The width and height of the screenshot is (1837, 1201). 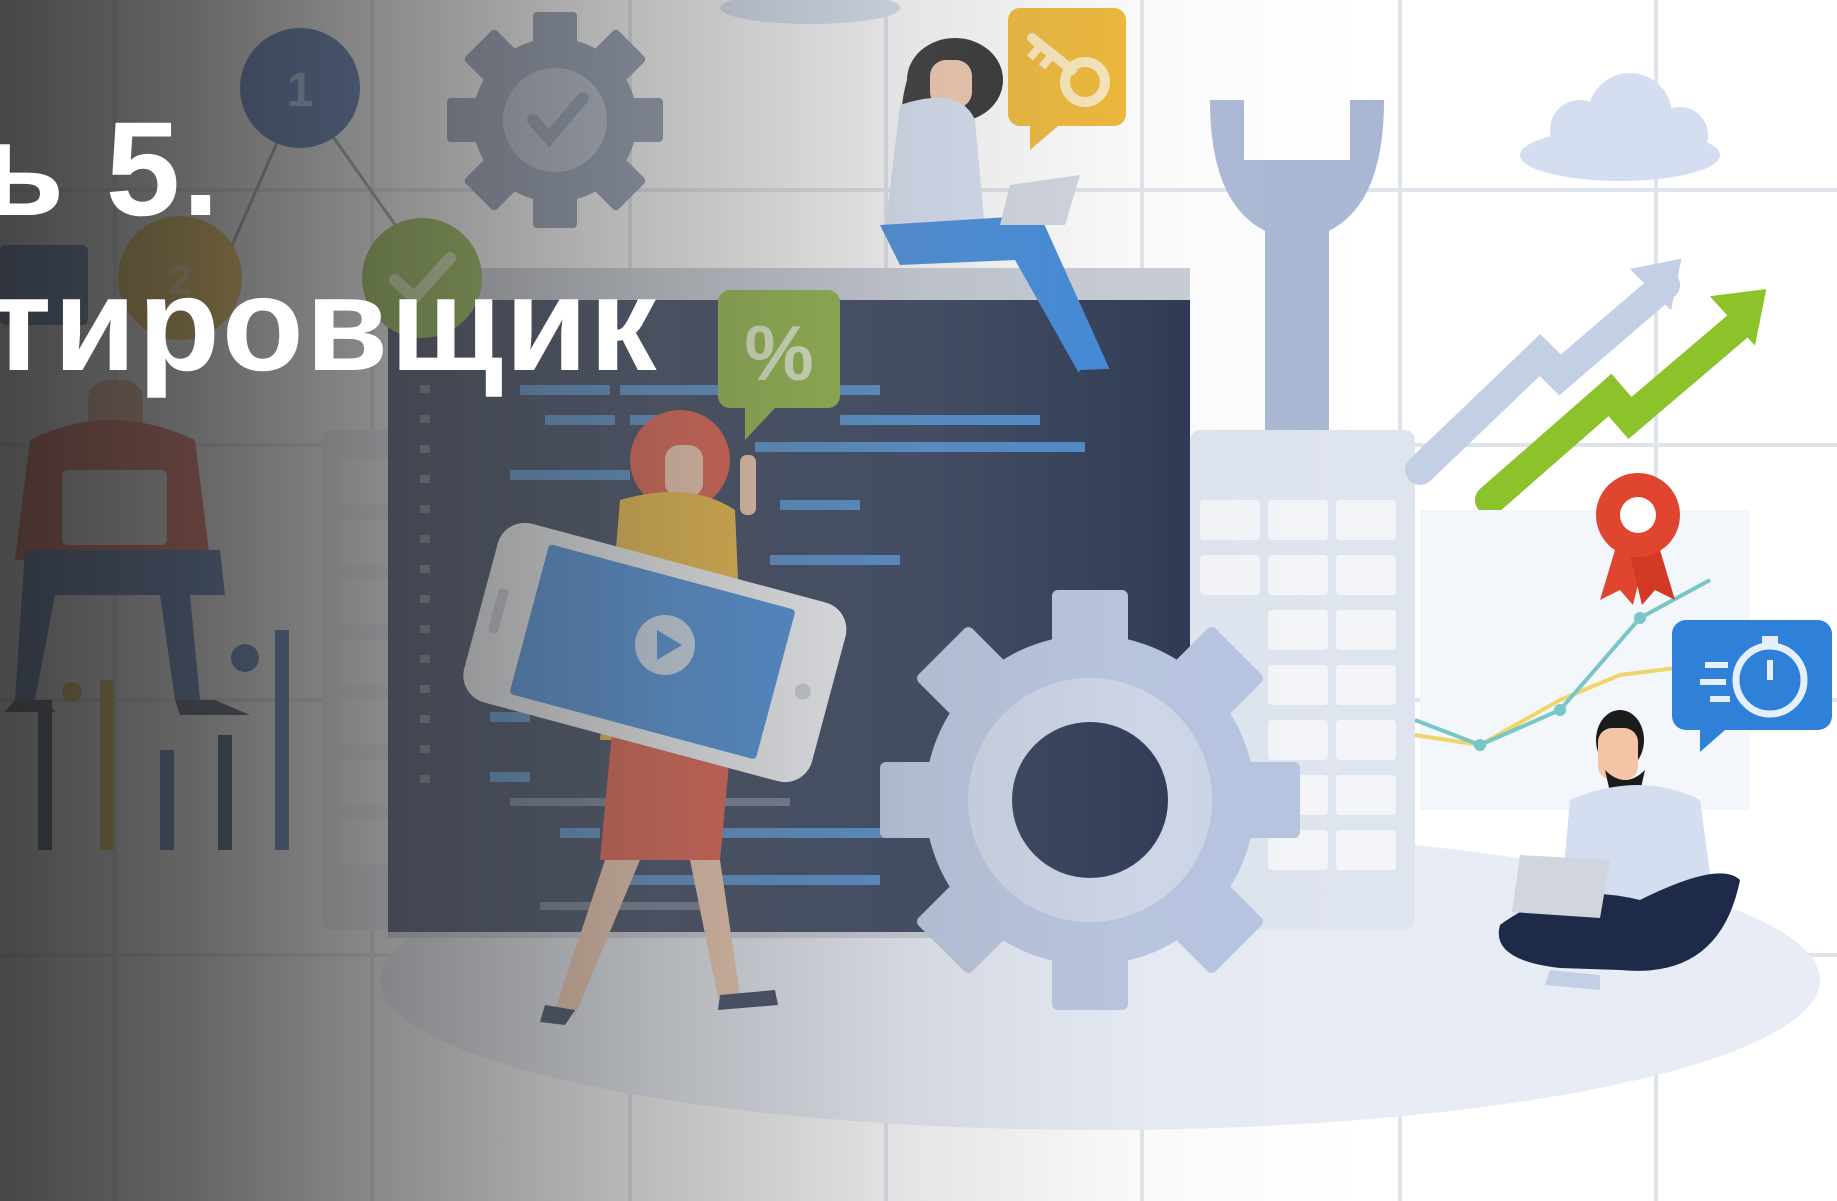 I want to click on slide-title-line-1: ь 5., so click(x=111, y=169).